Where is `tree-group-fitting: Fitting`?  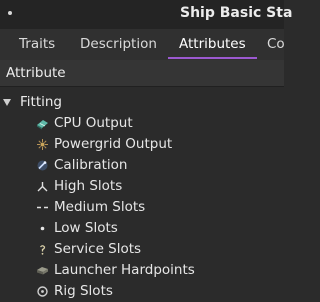 tree-group-fitting: Fitting is located at coordinates (142, 102).